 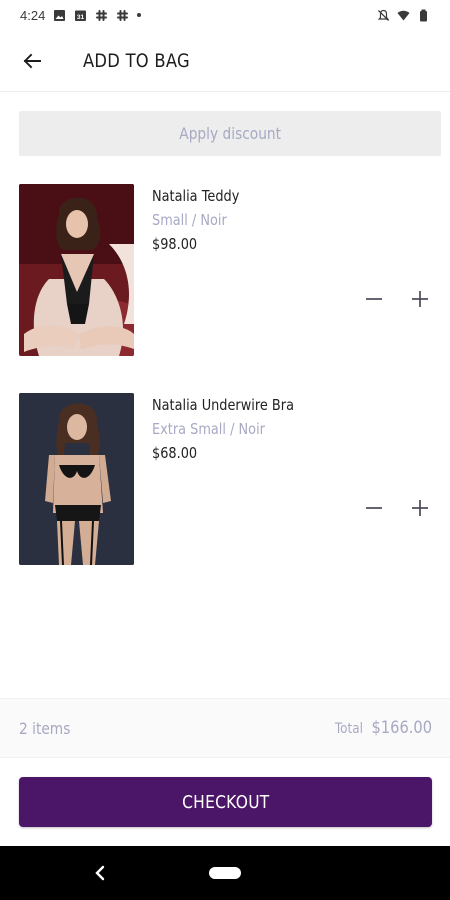 What do you see at coordinates (383, 15) in the screenshot?
I see `mute-icon` at bounding box center [383, 15].